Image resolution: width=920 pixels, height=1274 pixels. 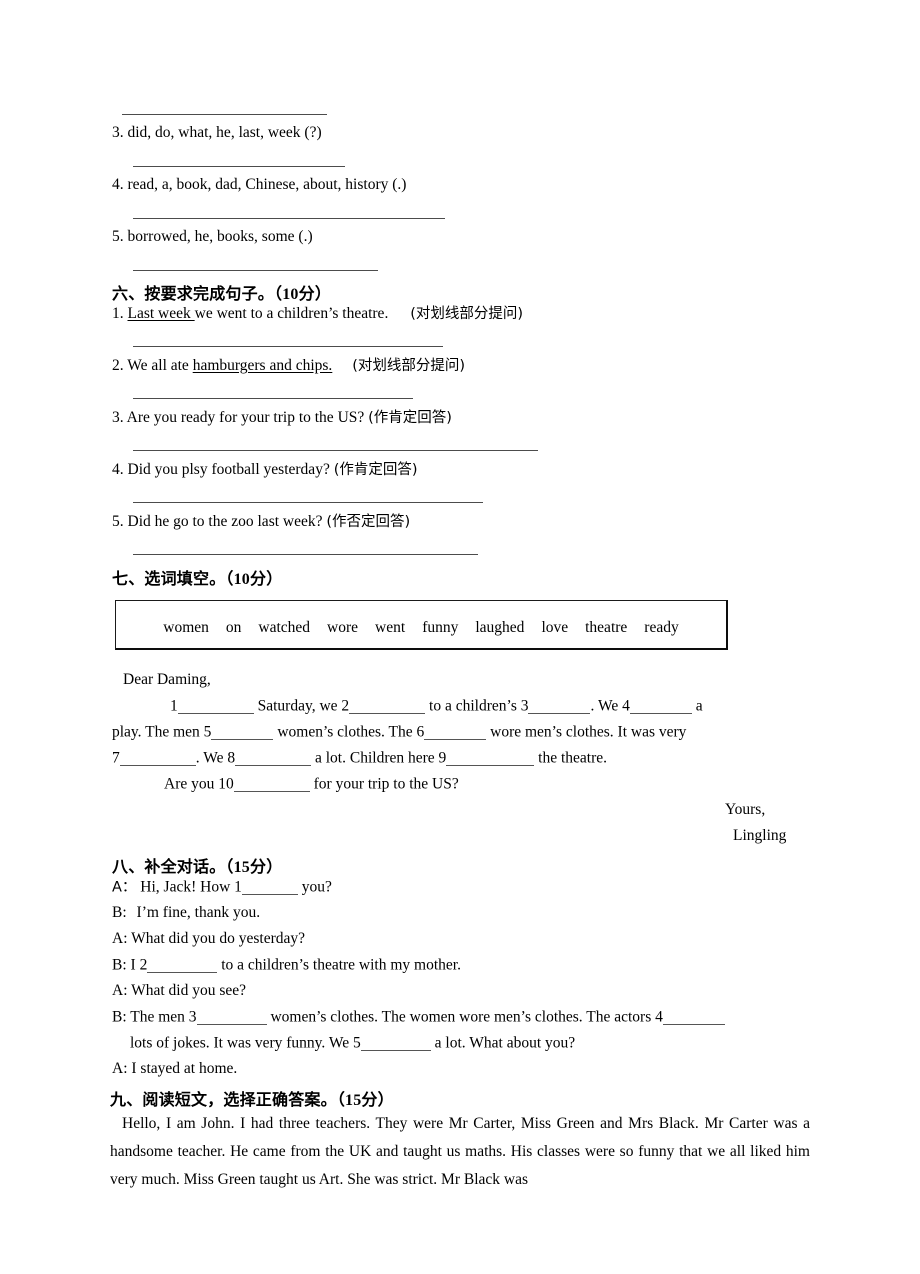 I want to click on dialogue-text: I 2, so click(x=139, y=965).